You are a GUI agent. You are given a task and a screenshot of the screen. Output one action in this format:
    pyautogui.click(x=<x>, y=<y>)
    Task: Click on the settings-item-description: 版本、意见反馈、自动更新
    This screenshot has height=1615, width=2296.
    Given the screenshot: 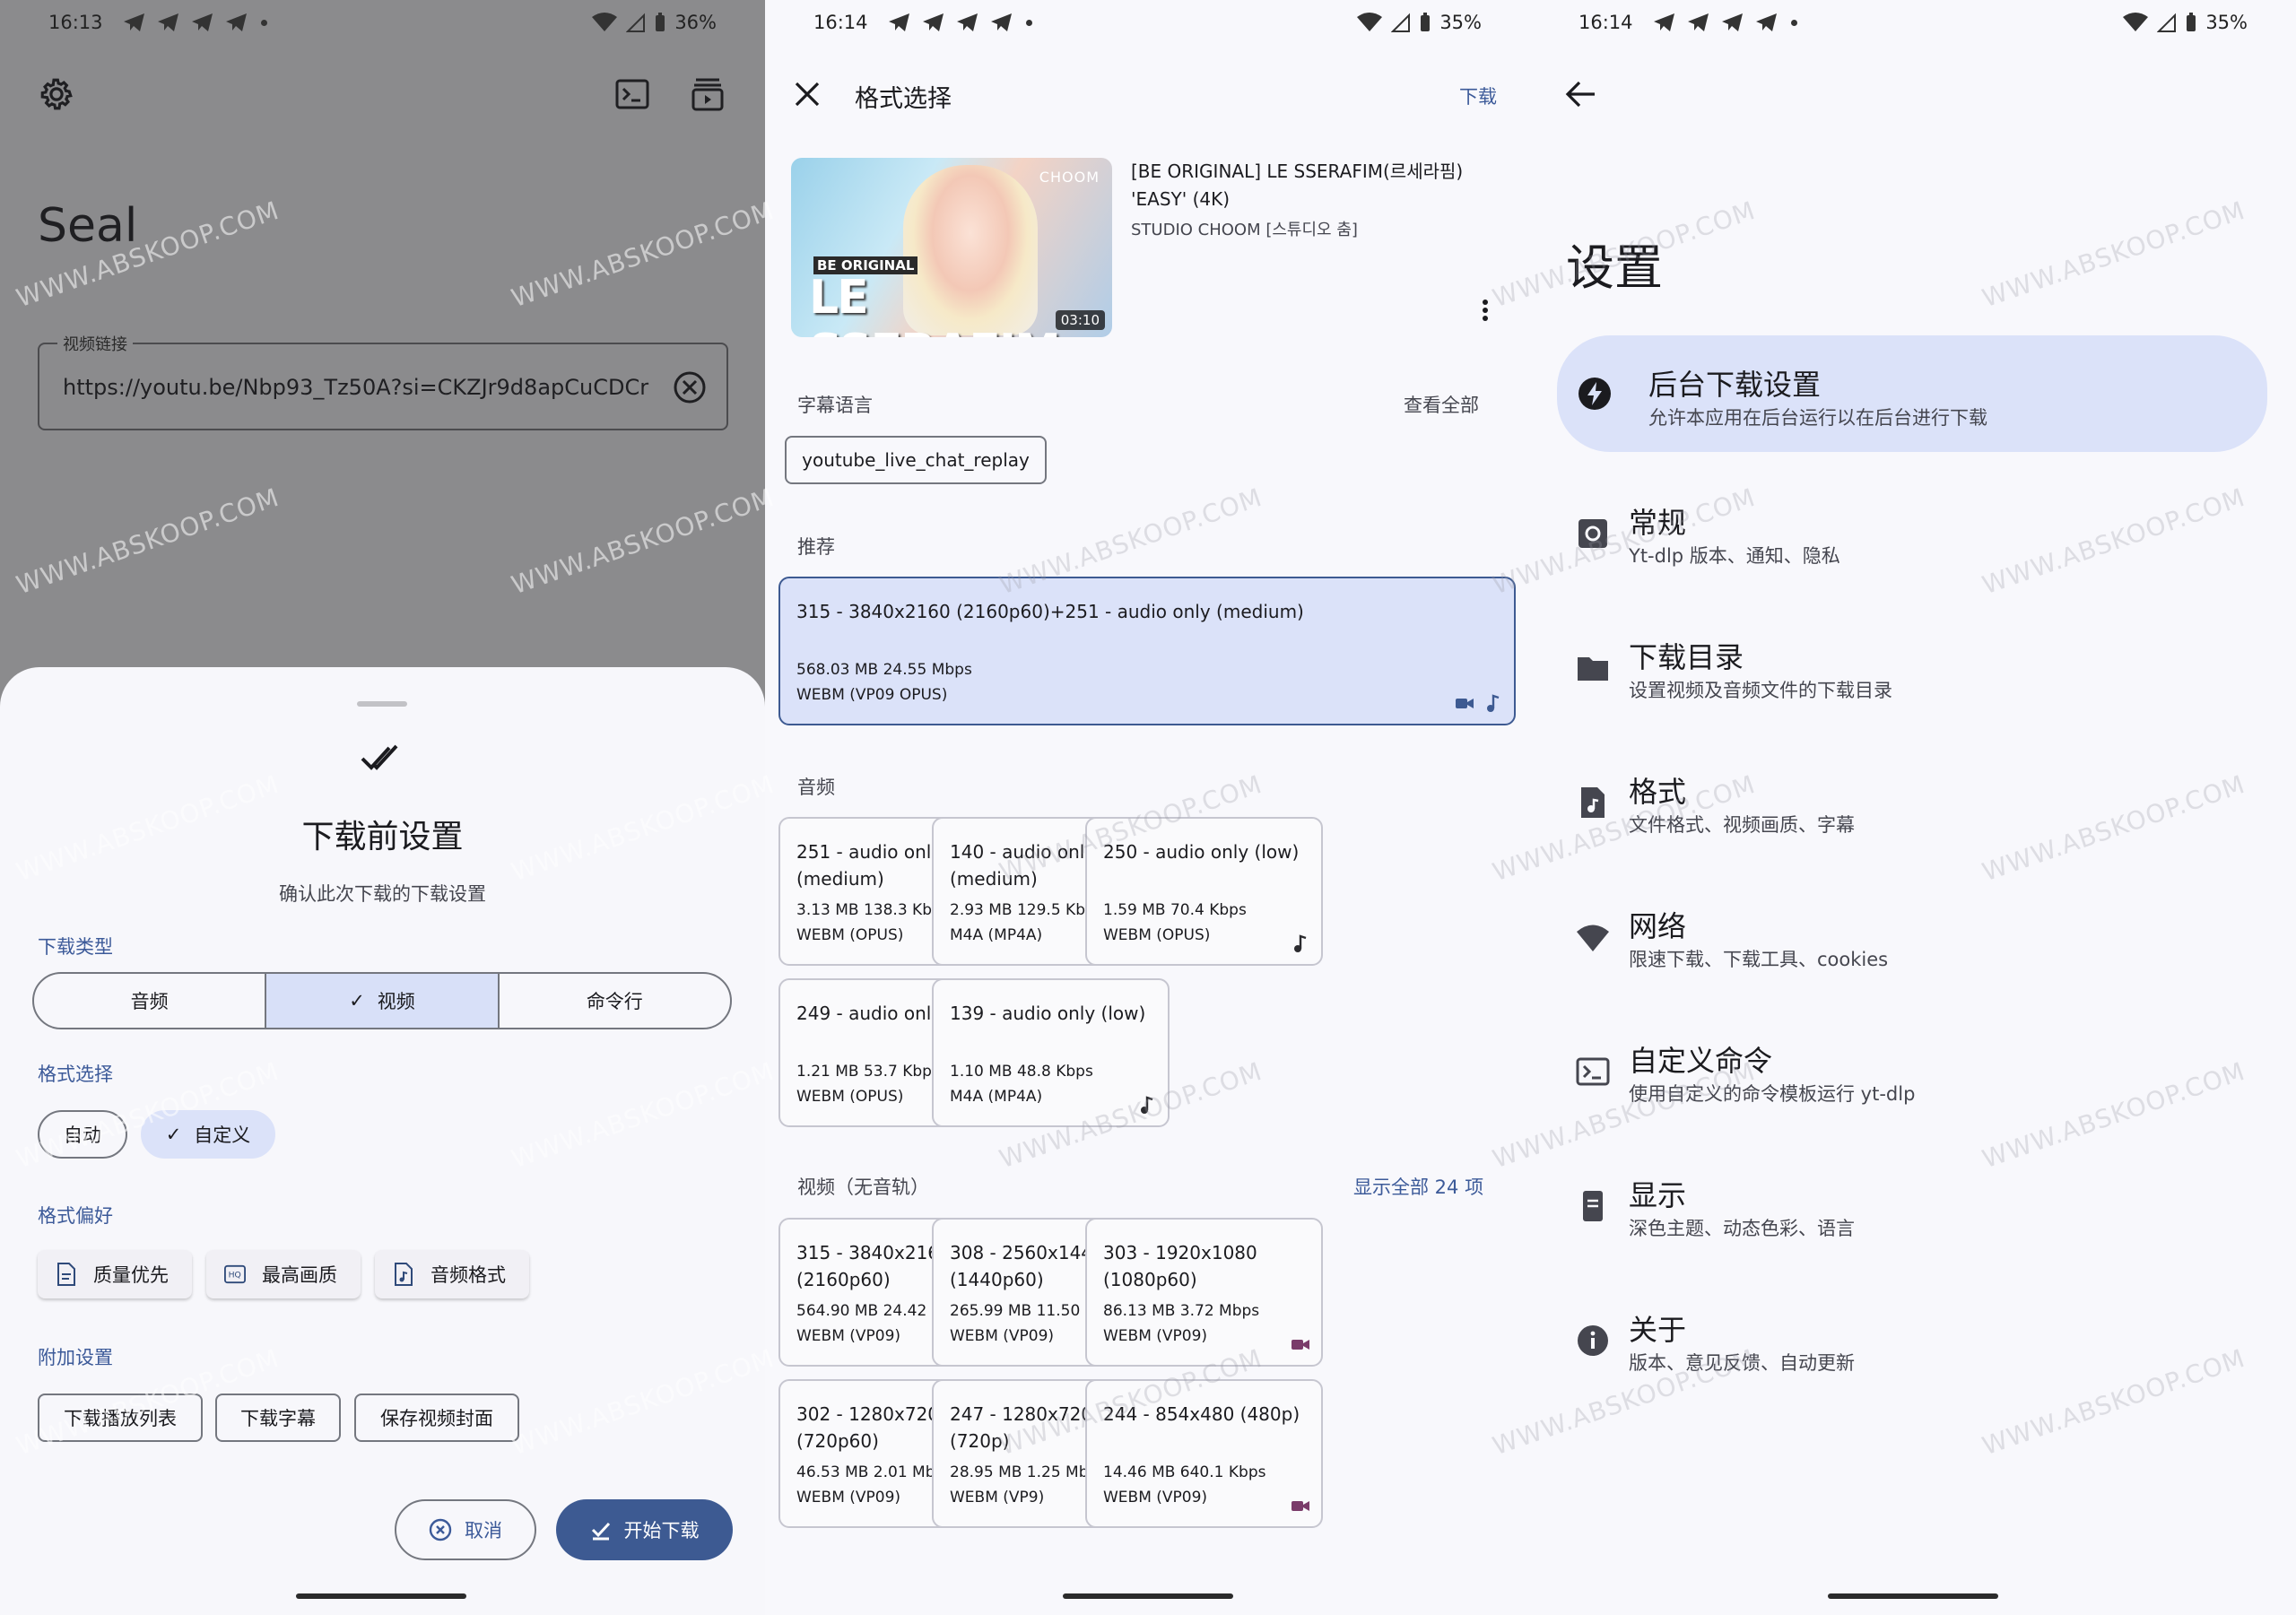 What is the action you would take?
    pyautogui.click(x=1742, y=1363)
    